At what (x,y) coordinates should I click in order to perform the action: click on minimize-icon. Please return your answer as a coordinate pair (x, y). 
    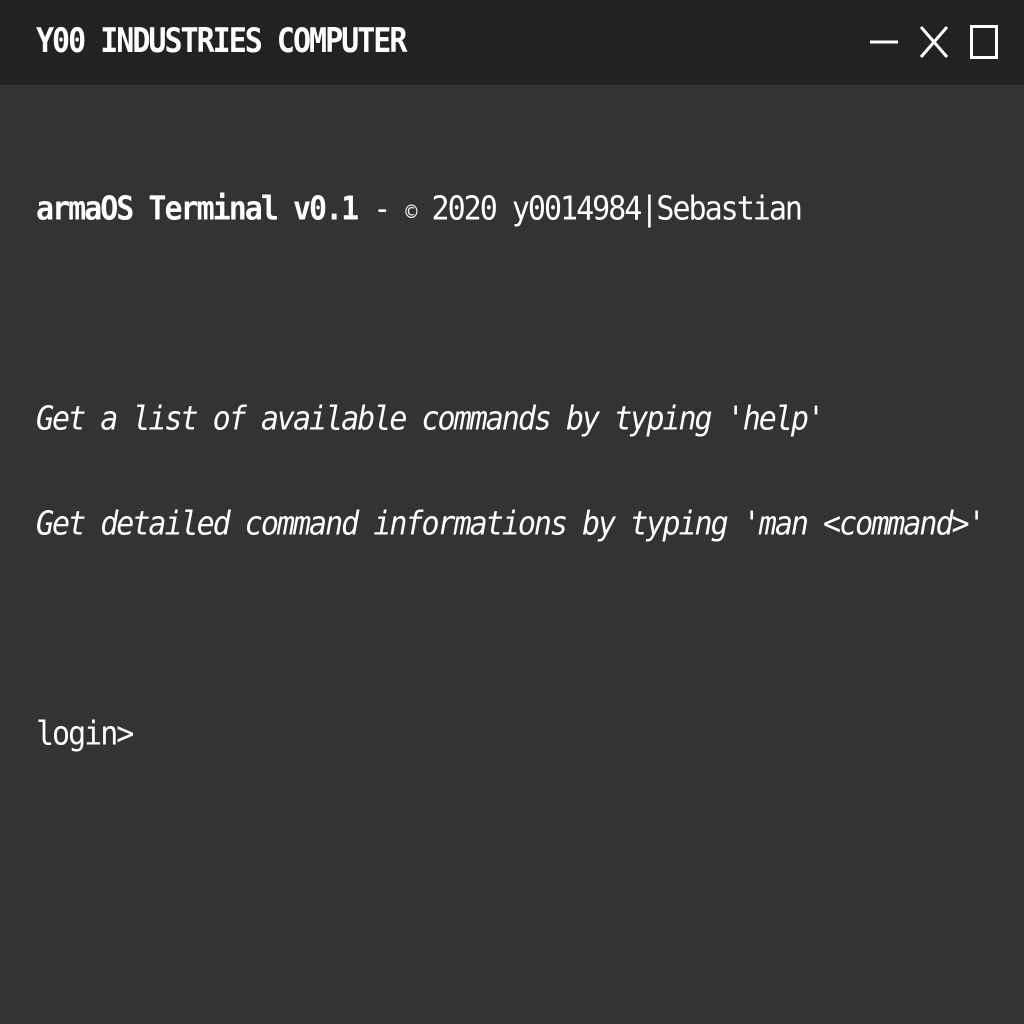
    Looking at the image, I should click on (884, 42).